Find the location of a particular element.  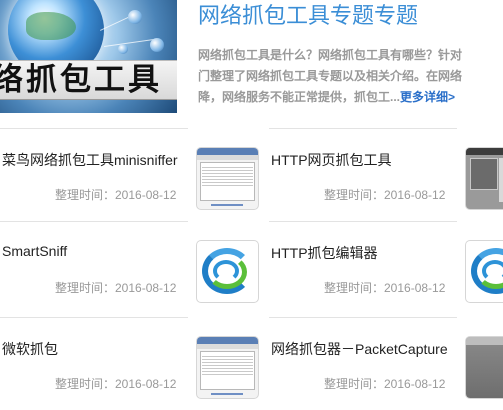

list-item: HTTP抓包编辑器 整理时间：2016-08-12 is located at coordinates (363, 261).